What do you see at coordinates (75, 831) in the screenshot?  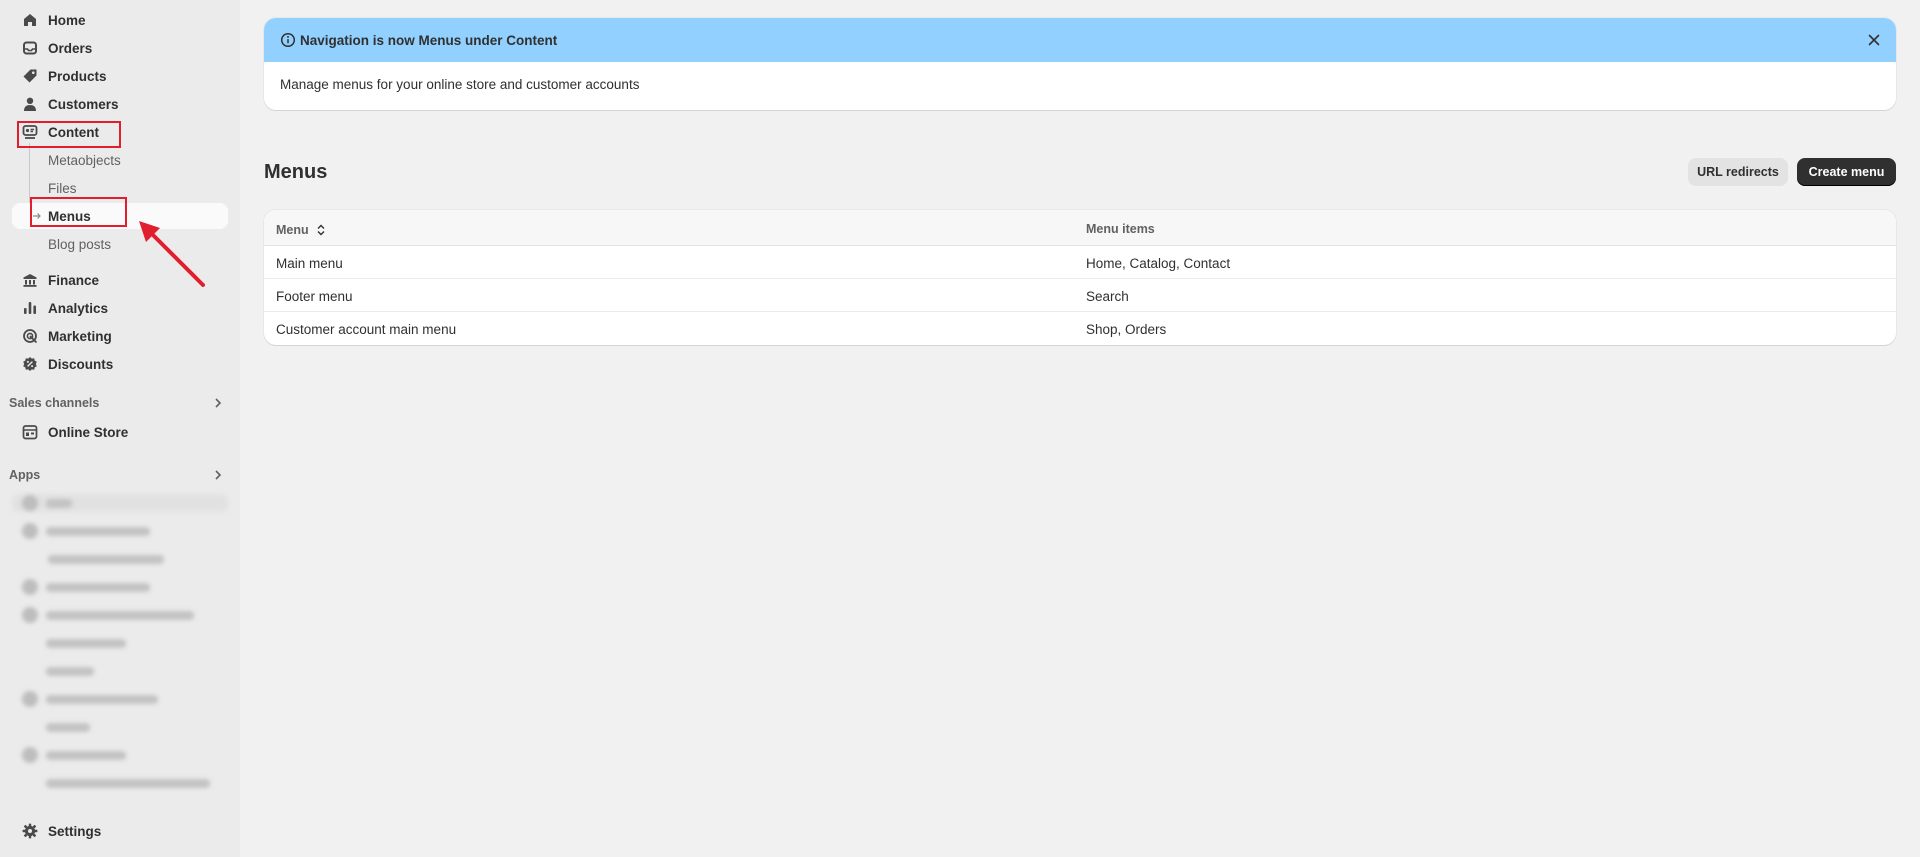 I see `sidebar-item-label: Settings` at bounding box center [75, 831].